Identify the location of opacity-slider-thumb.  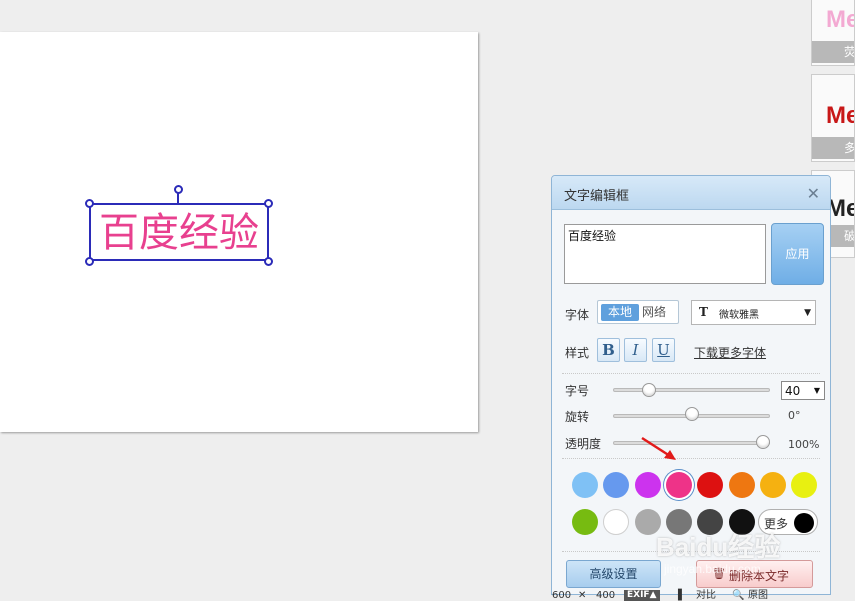
(763, 442).